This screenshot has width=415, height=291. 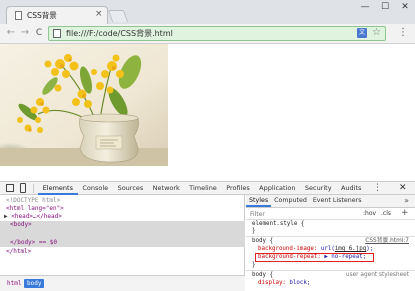 What do you see at coordinates (95, 188) in the screenshot?
I see `tab-console: Console` at bounding box center [95, 188].